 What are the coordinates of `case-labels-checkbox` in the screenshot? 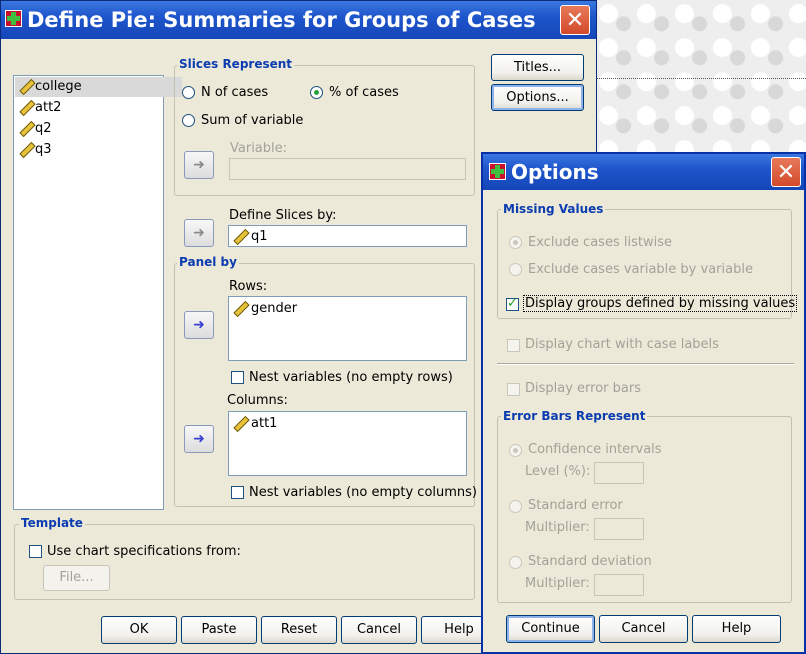 It's located at (513, 345).